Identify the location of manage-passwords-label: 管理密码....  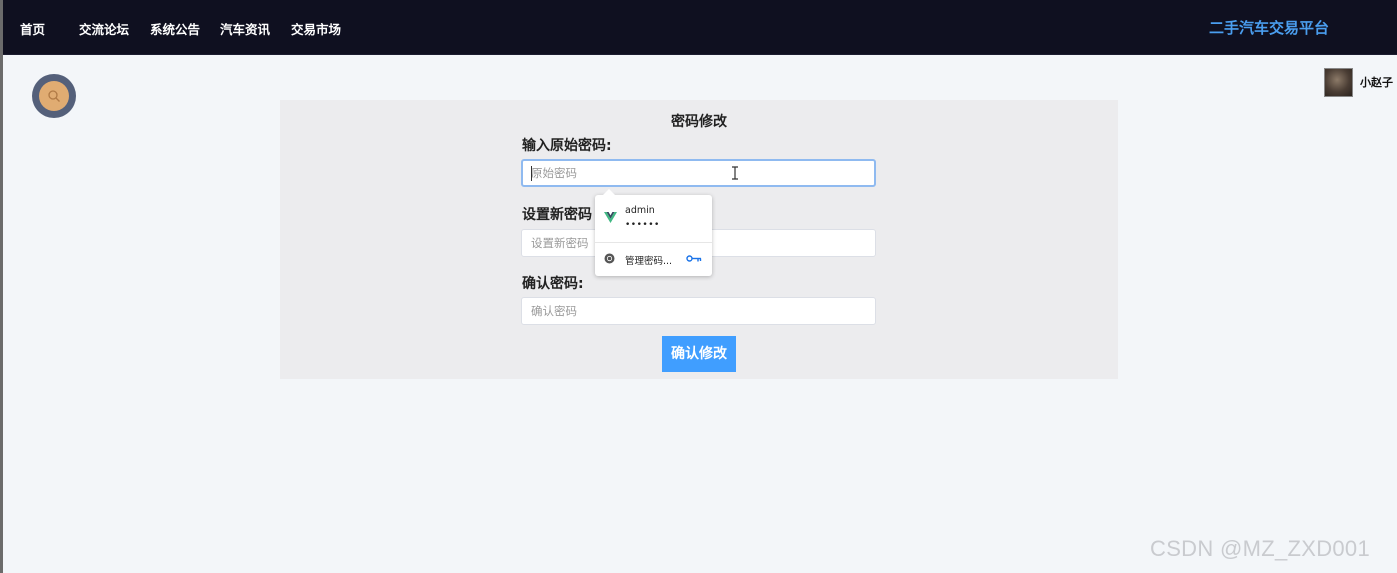
(649, 261).